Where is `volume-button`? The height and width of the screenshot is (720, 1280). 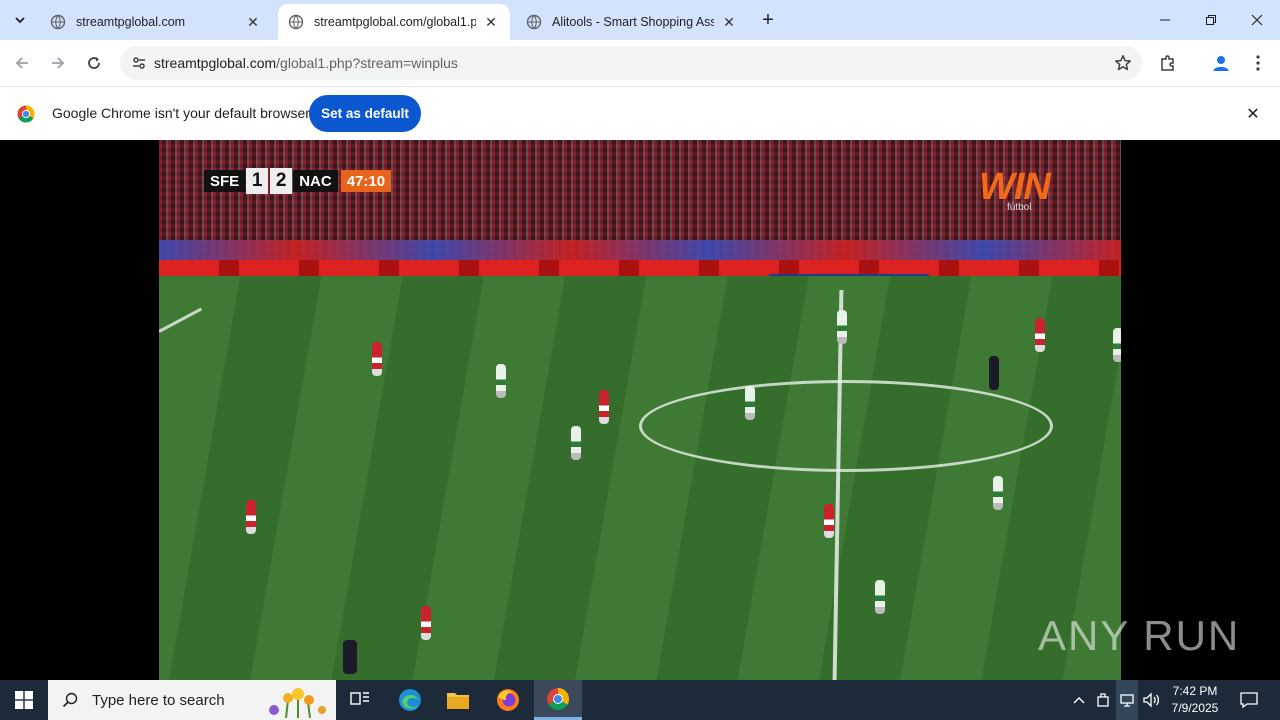 volume-button is located at coordinates (1151, 700).